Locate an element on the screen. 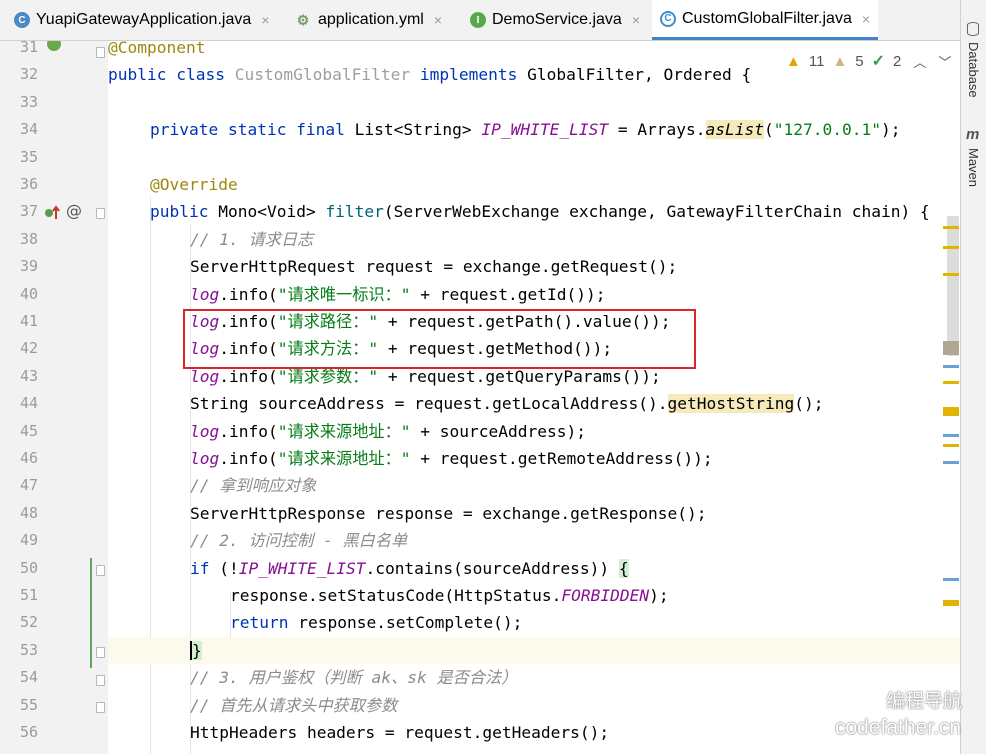  line-number: 56 is located at coordinates (28, 732).